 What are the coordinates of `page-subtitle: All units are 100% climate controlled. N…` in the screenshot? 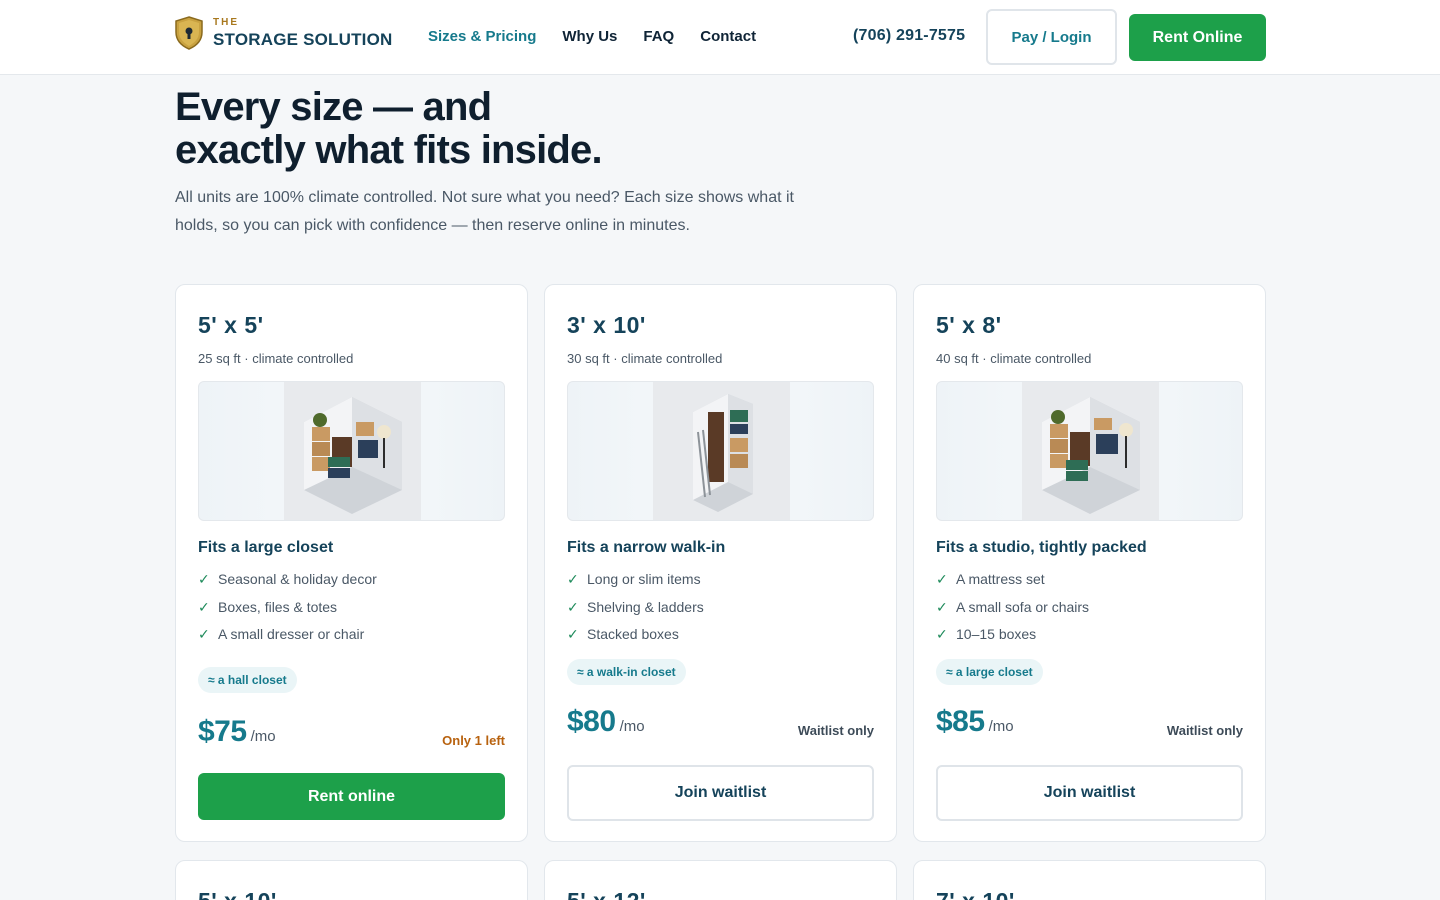 It's located at (484, 211).